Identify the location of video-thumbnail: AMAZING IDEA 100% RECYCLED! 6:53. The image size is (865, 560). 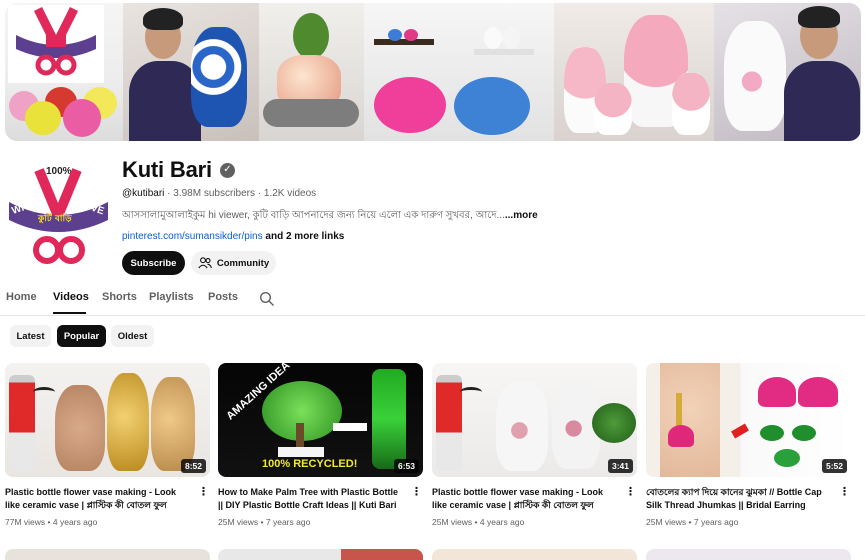
(320, 420).